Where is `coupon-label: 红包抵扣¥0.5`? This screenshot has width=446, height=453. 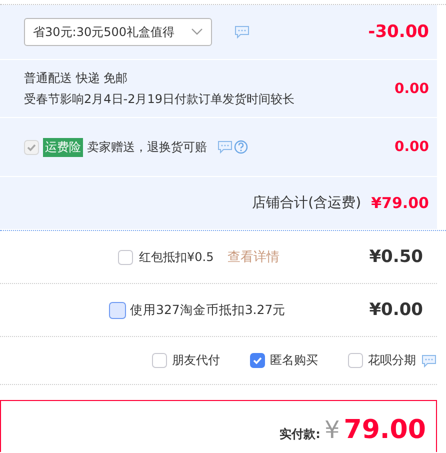 coupon-label: 红包抵扣¥0.5 is located at coordinates (176, 257).